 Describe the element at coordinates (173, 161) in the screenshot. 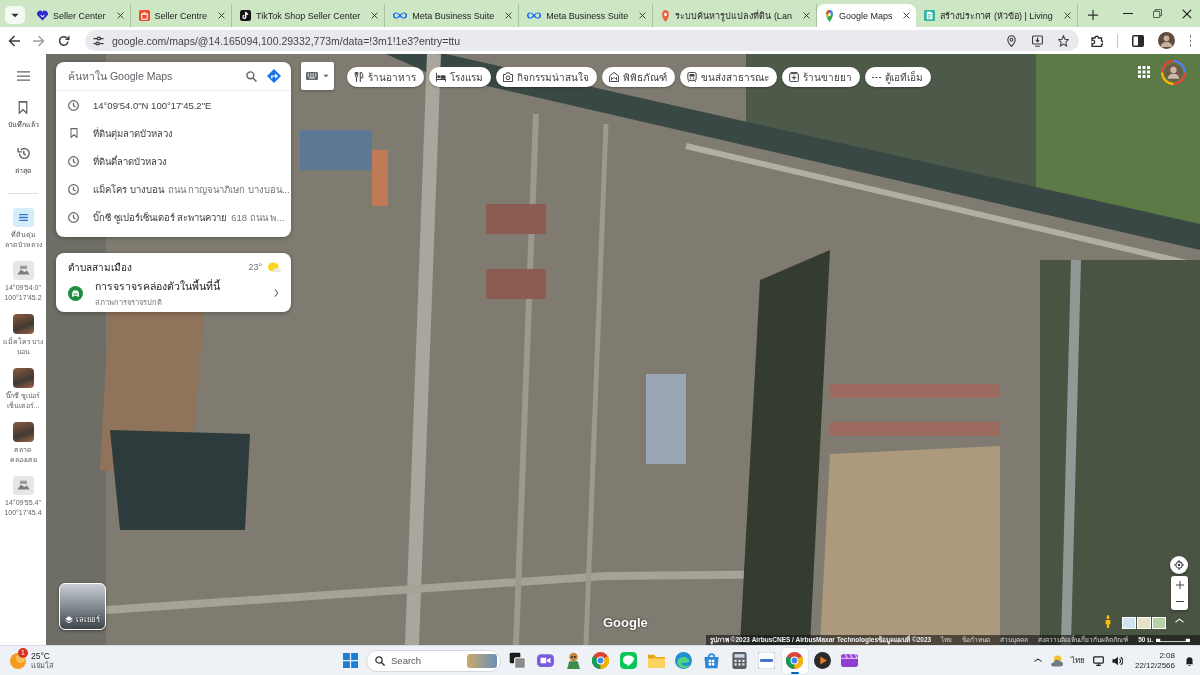

I see `suggestion-item: ที่ดินตี๋ลาดบัวหลวง` at that location.